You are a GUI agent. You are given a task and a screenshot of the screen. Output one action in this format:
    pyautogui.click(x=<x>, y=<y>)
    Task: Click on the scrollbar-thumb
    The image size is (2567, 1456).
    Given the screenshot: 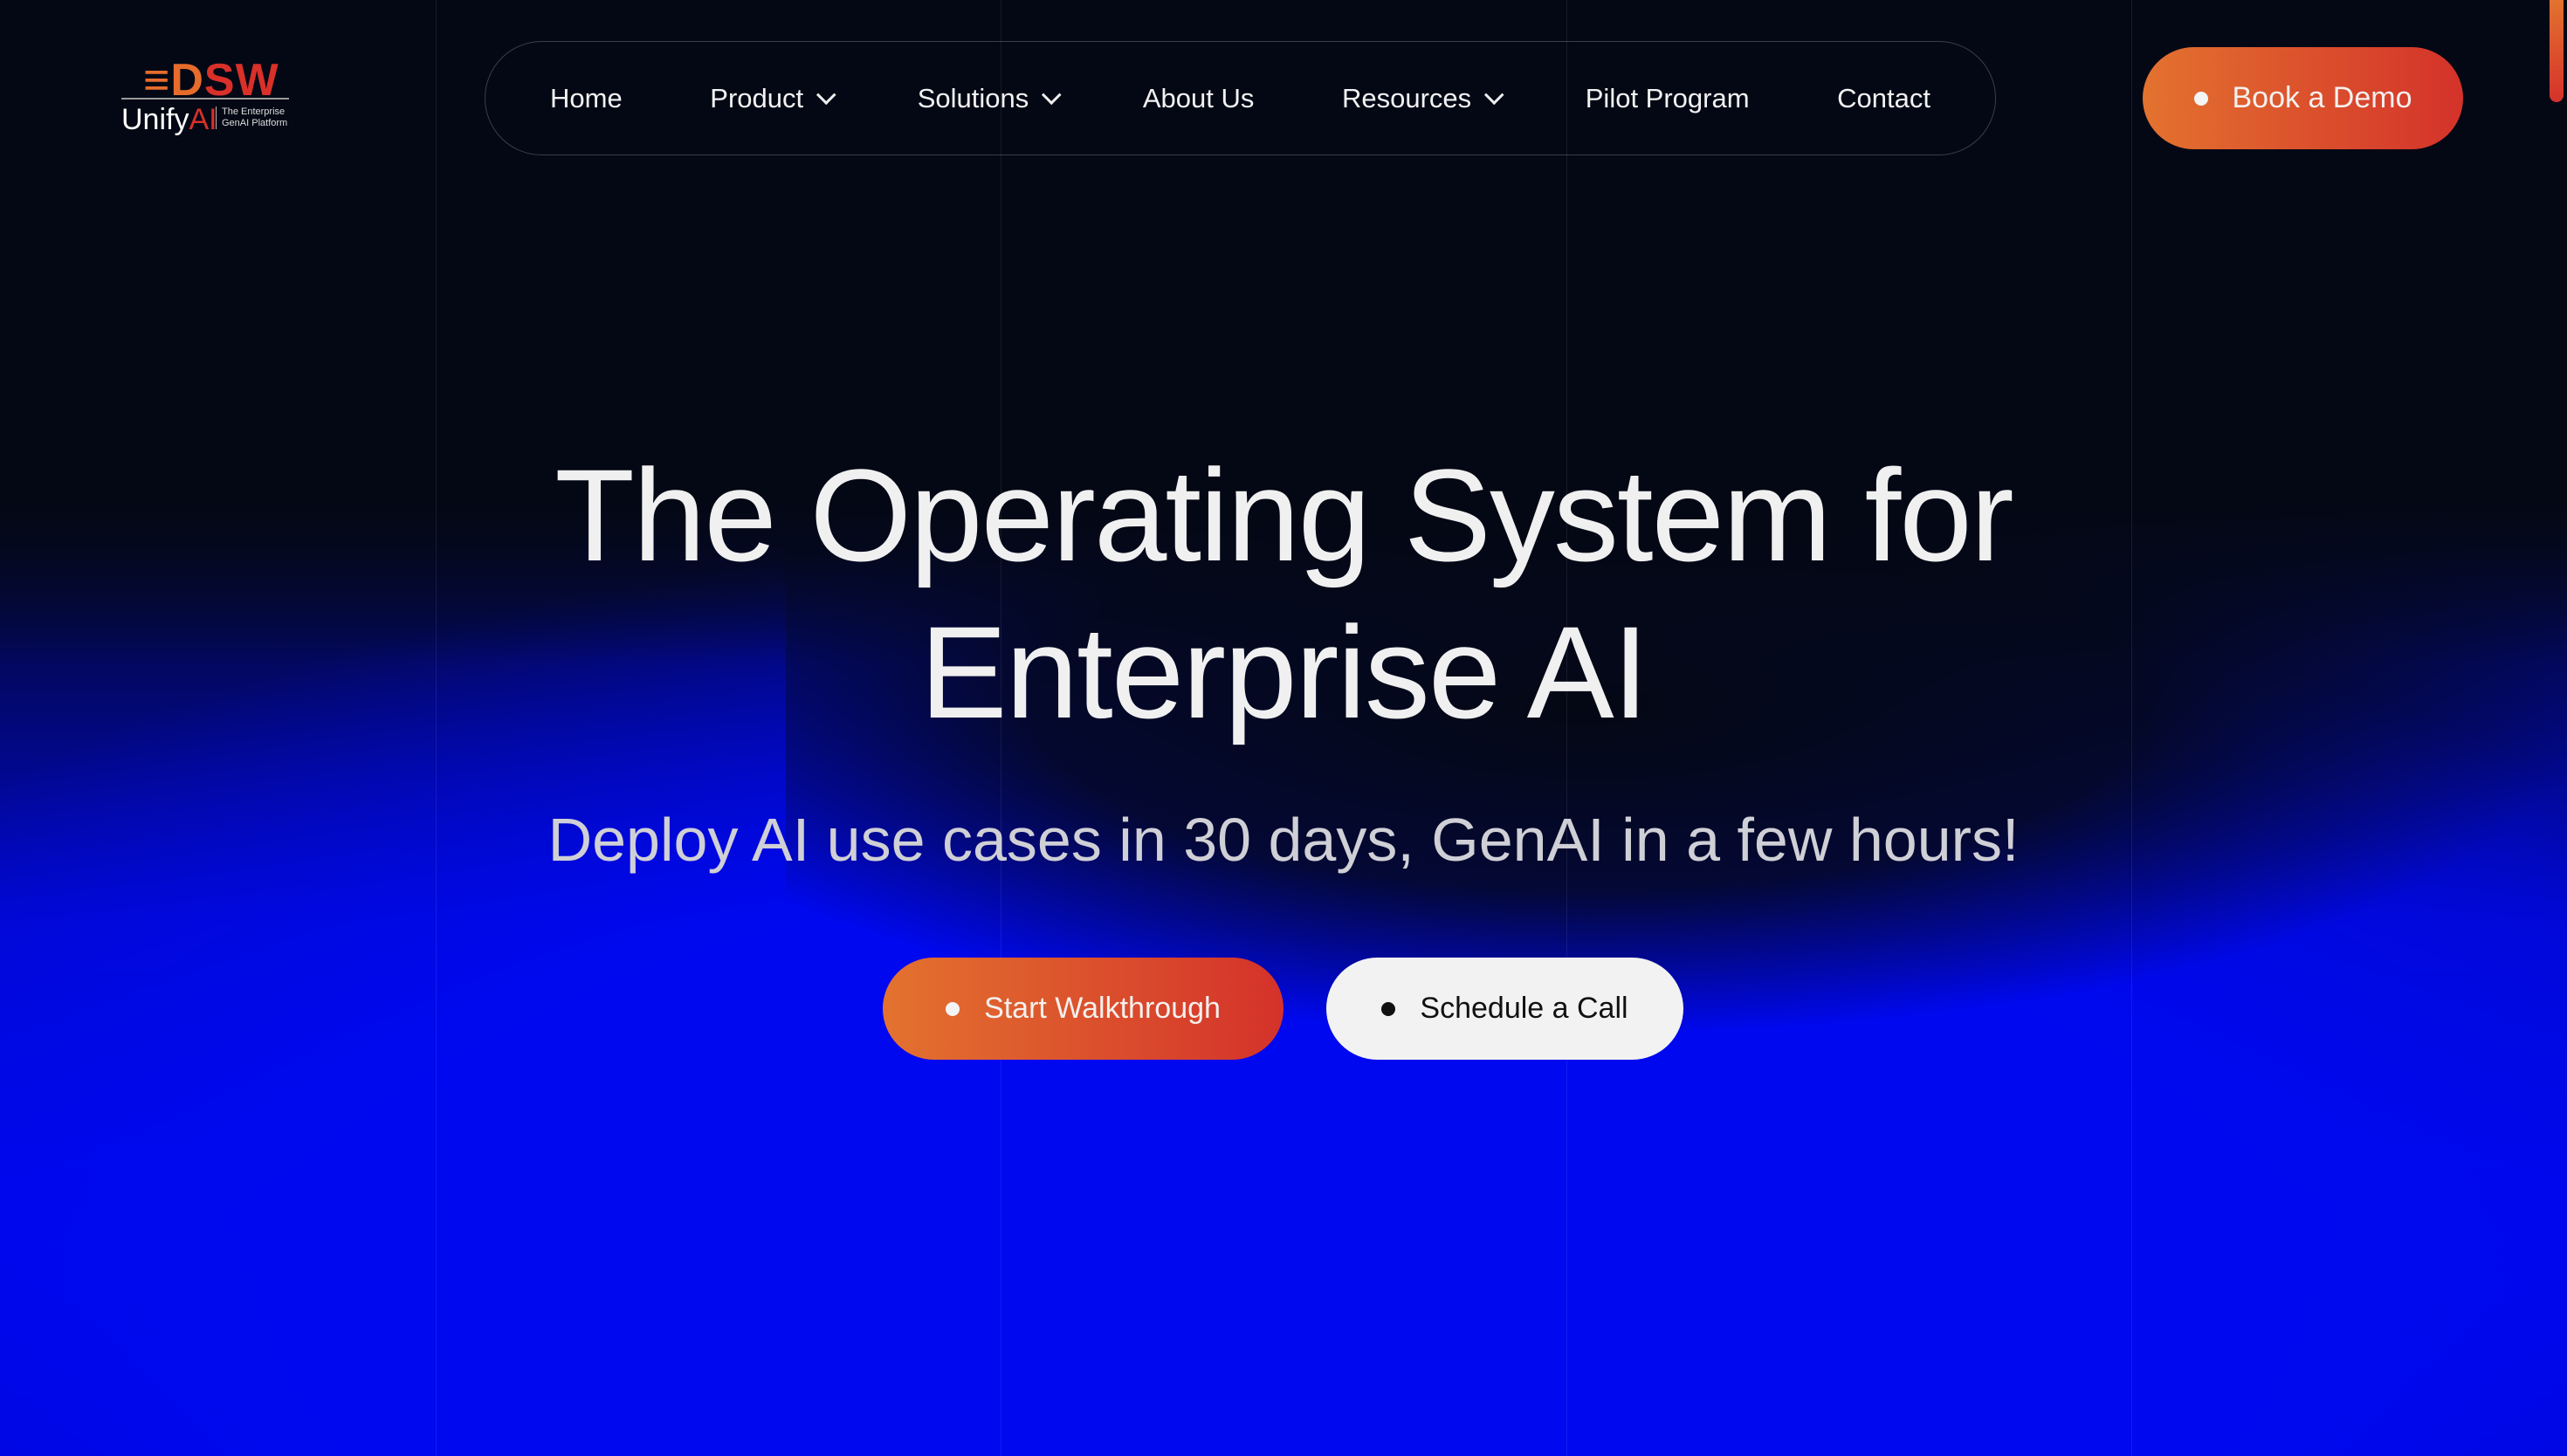 What is the action you would take?
    pyautogui.click(x=2557, y=51)
    